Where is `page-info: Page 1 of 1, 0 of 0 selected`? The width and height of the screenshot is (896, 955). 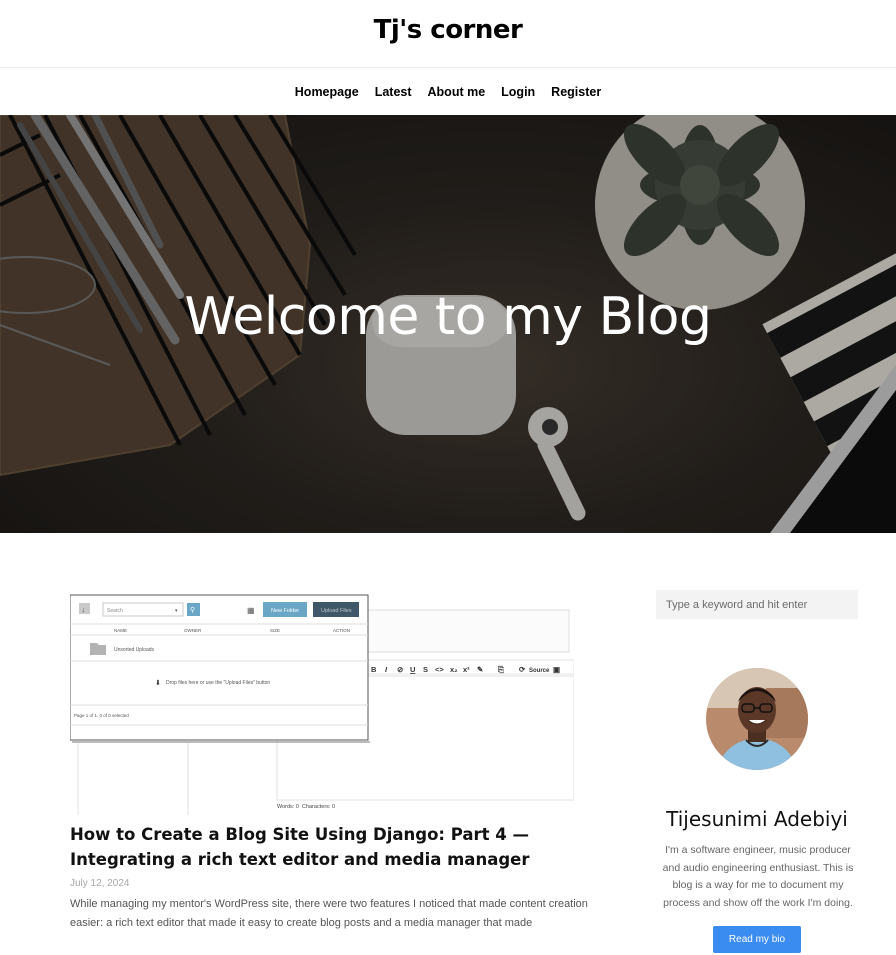
page-info: Page 1 of 1, 0 of 0 selected is located at coordinates (101, 715).